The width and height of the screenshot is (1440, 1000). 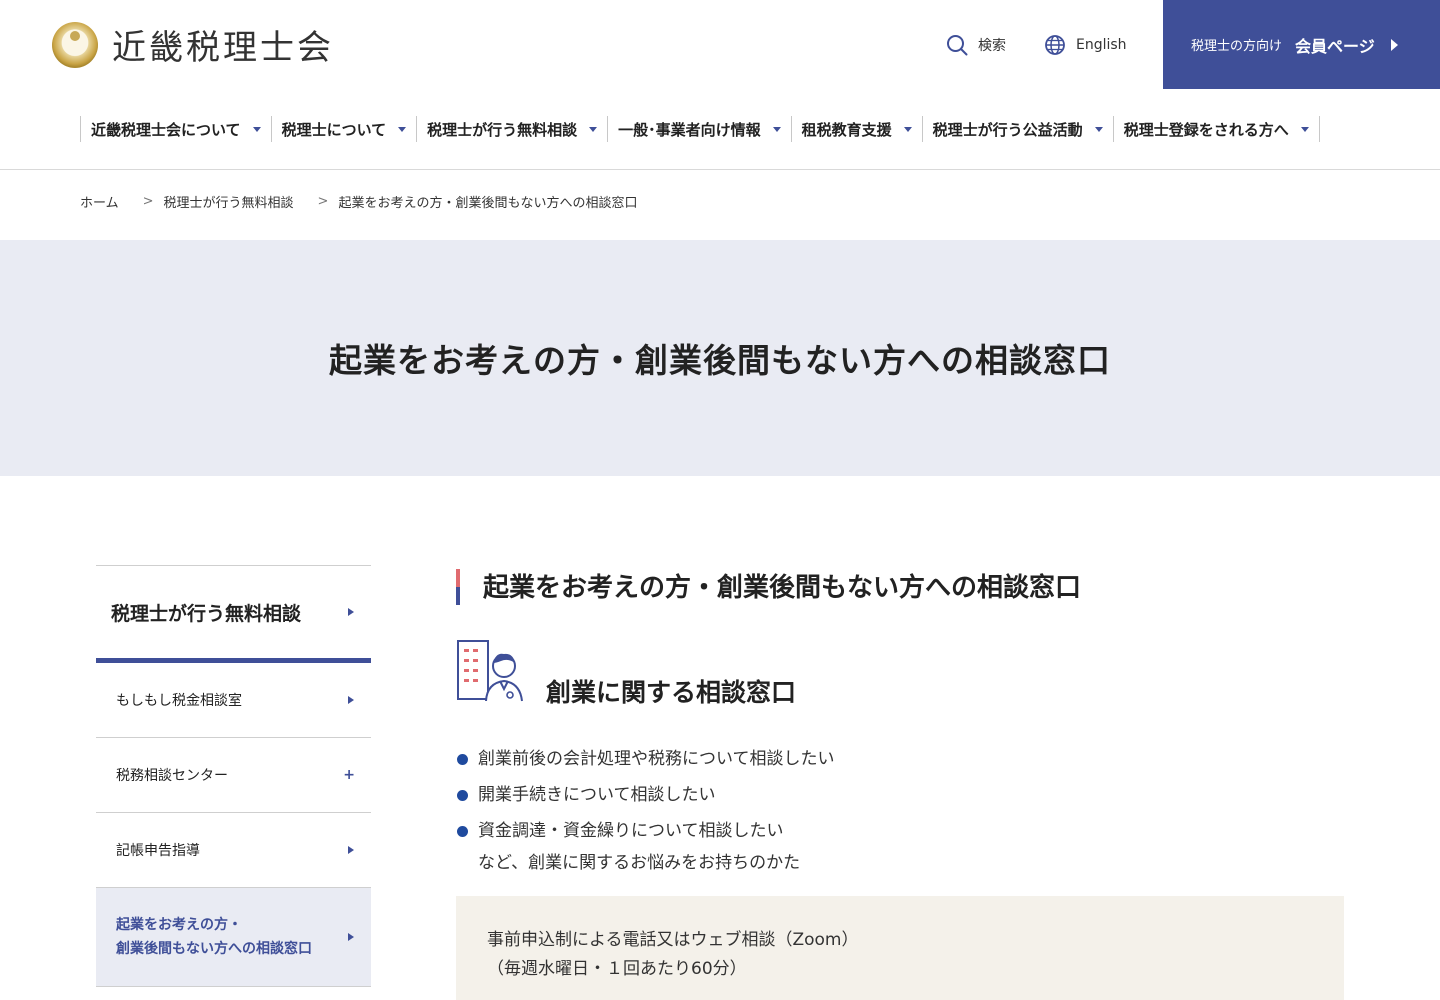 I want to click on sidebar-item-label-line2: 創業後間もない方への相談窓口, so click(x=214, y=949).